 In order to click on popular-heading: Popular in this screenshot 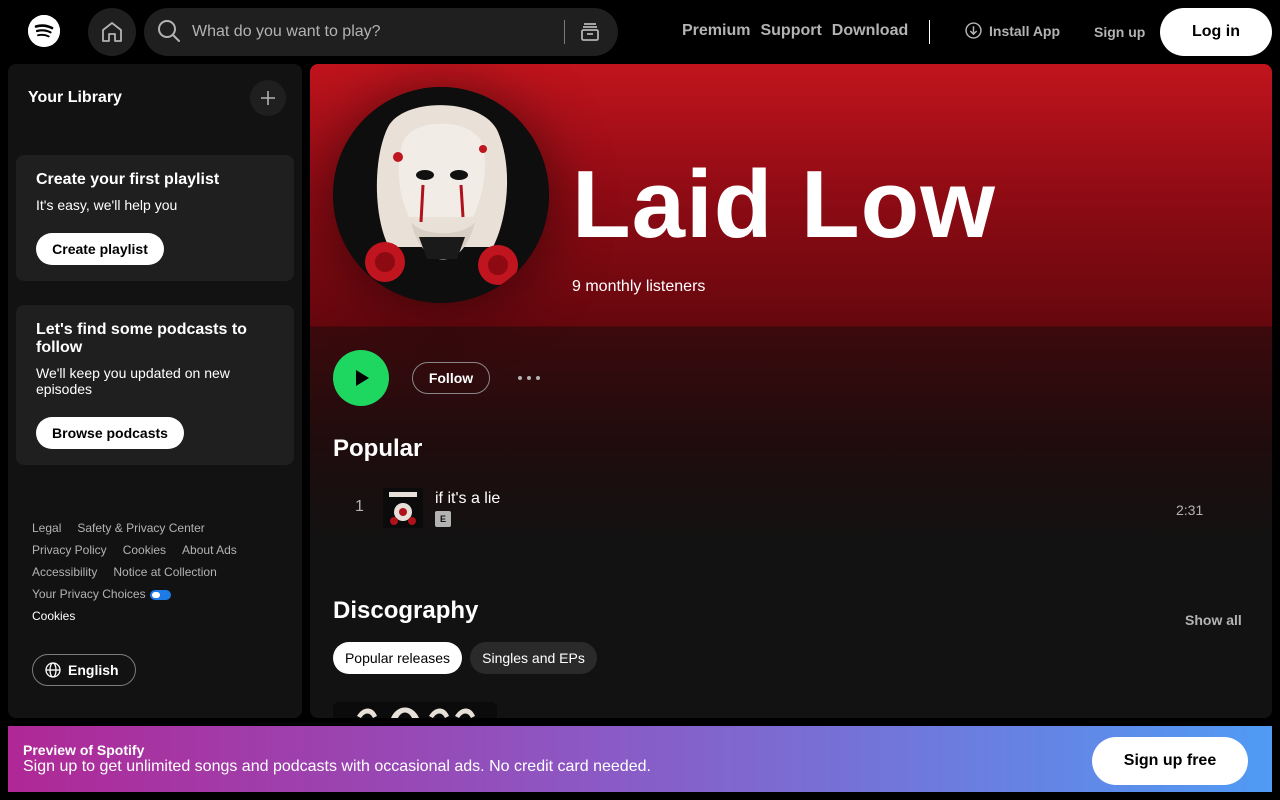, I will do `click(378, 448)`.